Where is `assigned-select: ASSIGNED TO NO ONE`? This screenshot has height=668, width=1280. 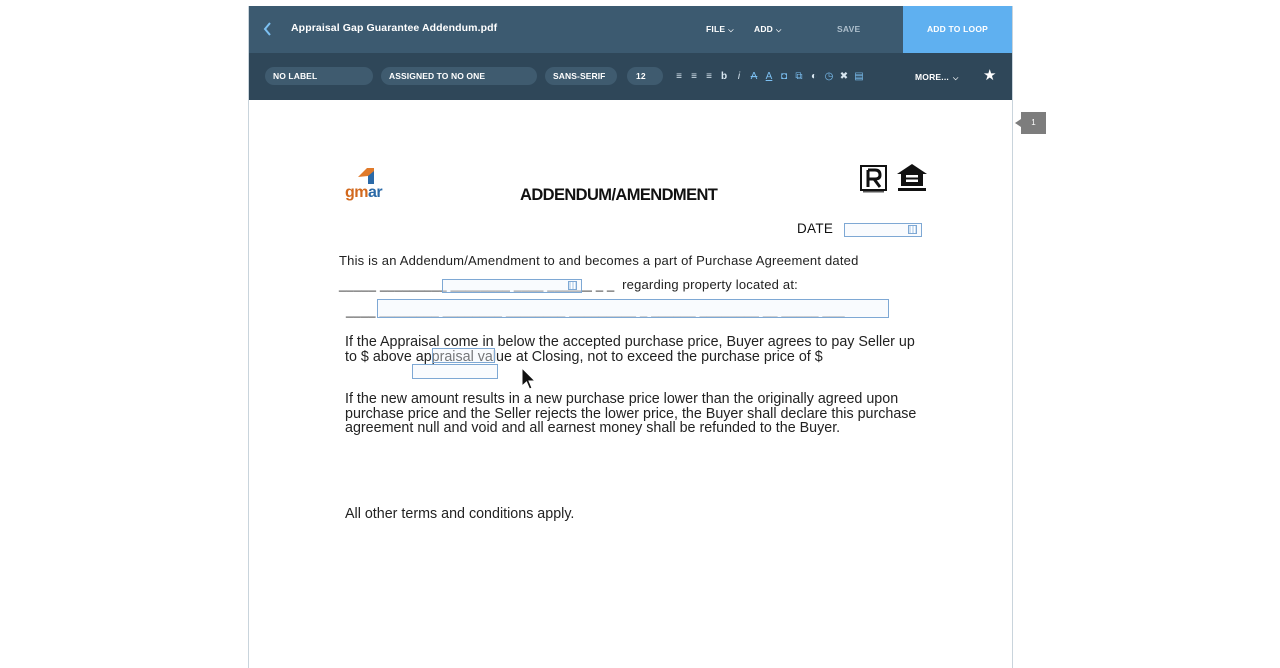
assigned-select: ASSIGNED TO NO ONE is located at coordinates (459, 76).